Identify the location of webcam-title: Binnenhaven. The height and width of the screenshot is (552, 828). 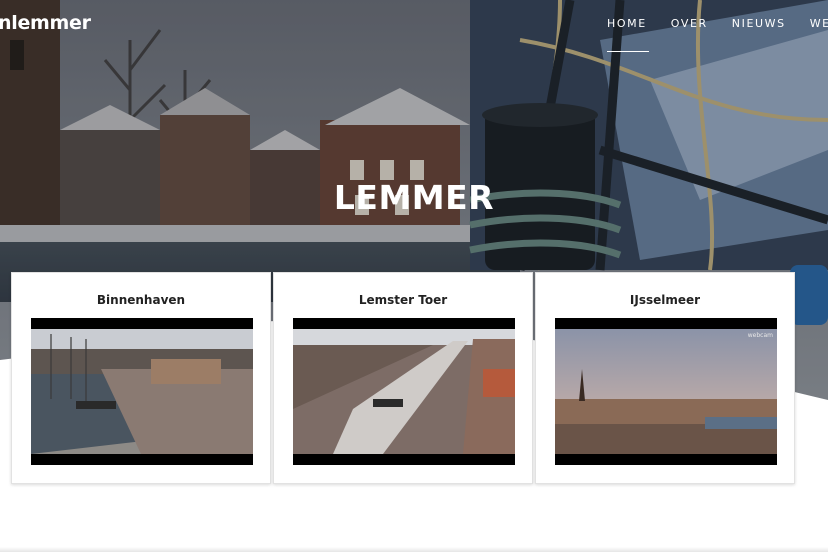
(141, 300).